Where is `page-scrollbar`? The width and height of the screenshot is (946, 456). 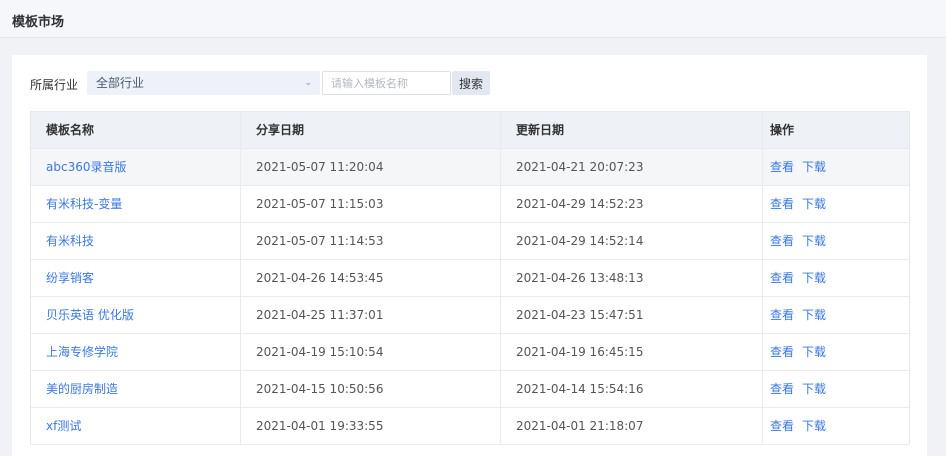 page-scrollbar is located at coordinates (943, 255).